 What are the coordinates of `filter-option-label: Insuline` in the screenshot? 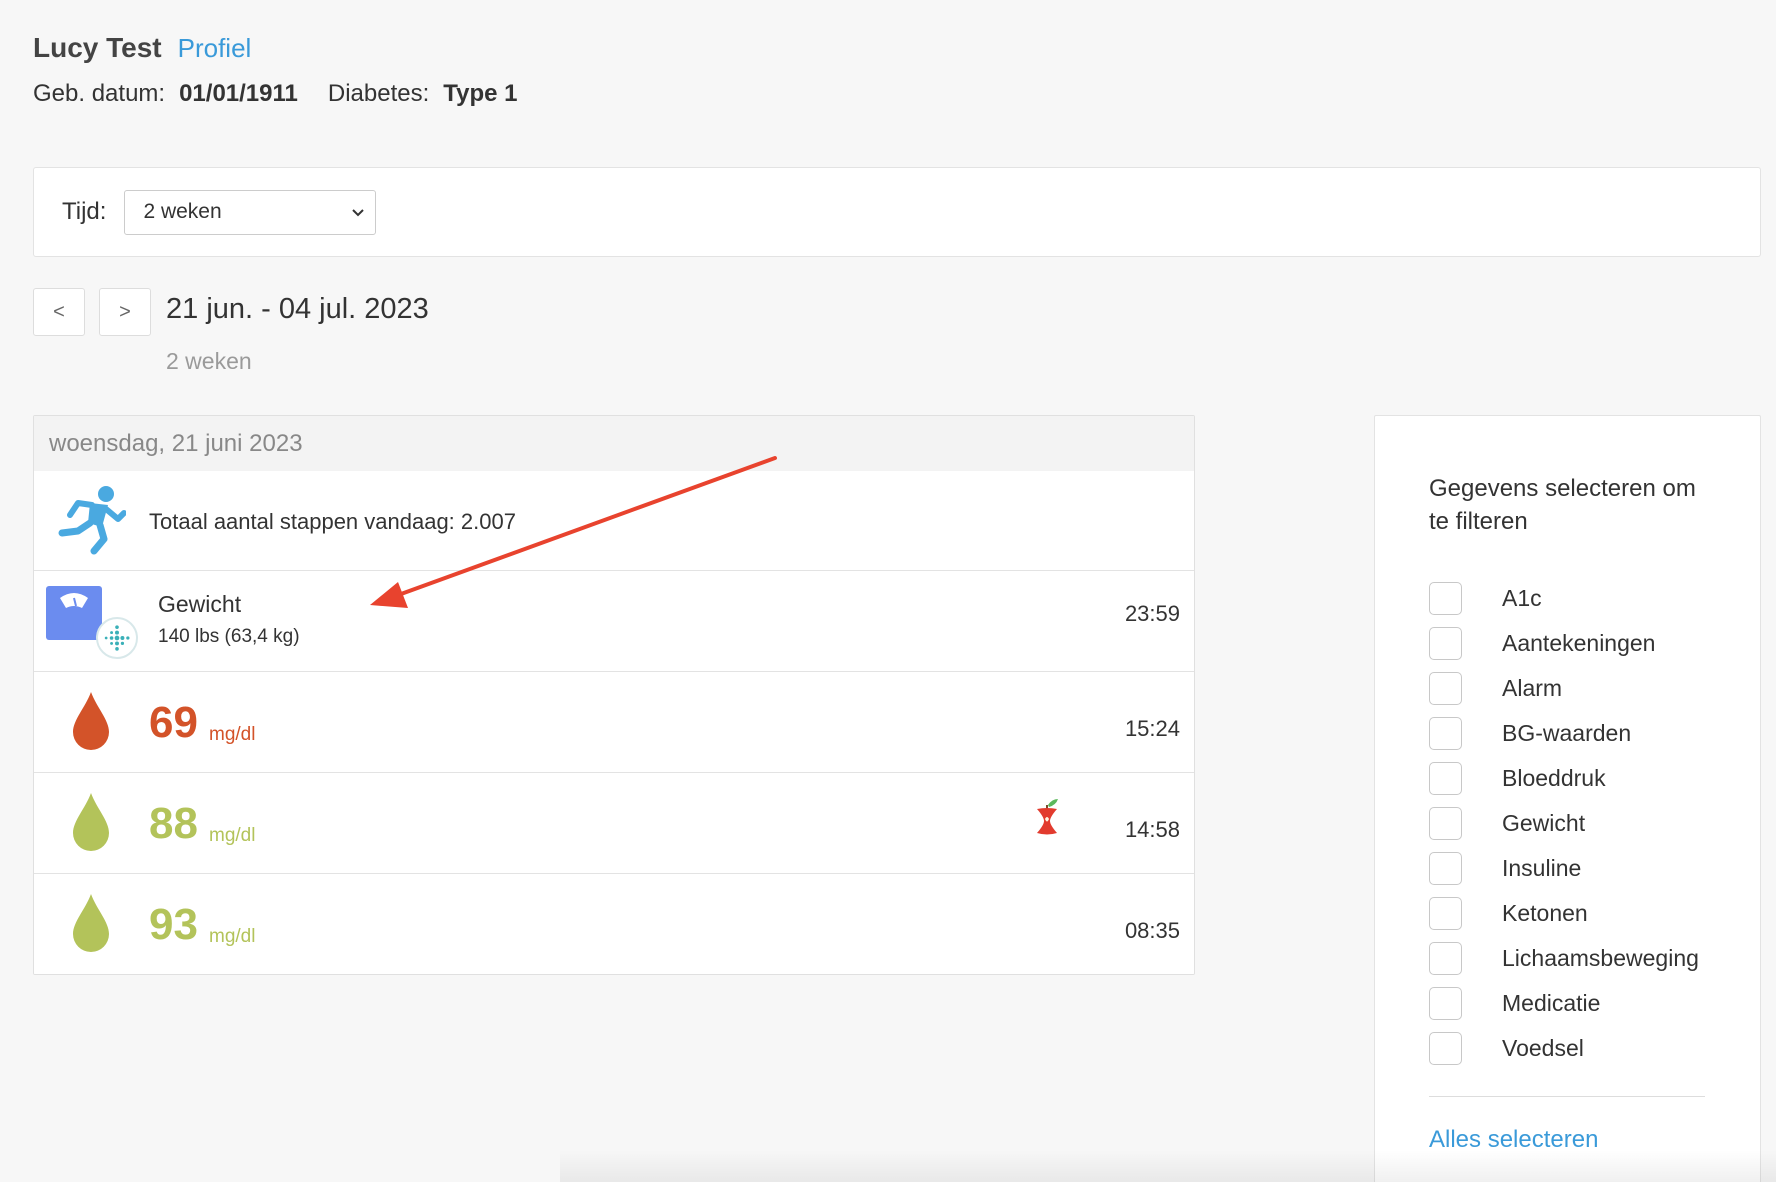 It's located at (1542, 868).